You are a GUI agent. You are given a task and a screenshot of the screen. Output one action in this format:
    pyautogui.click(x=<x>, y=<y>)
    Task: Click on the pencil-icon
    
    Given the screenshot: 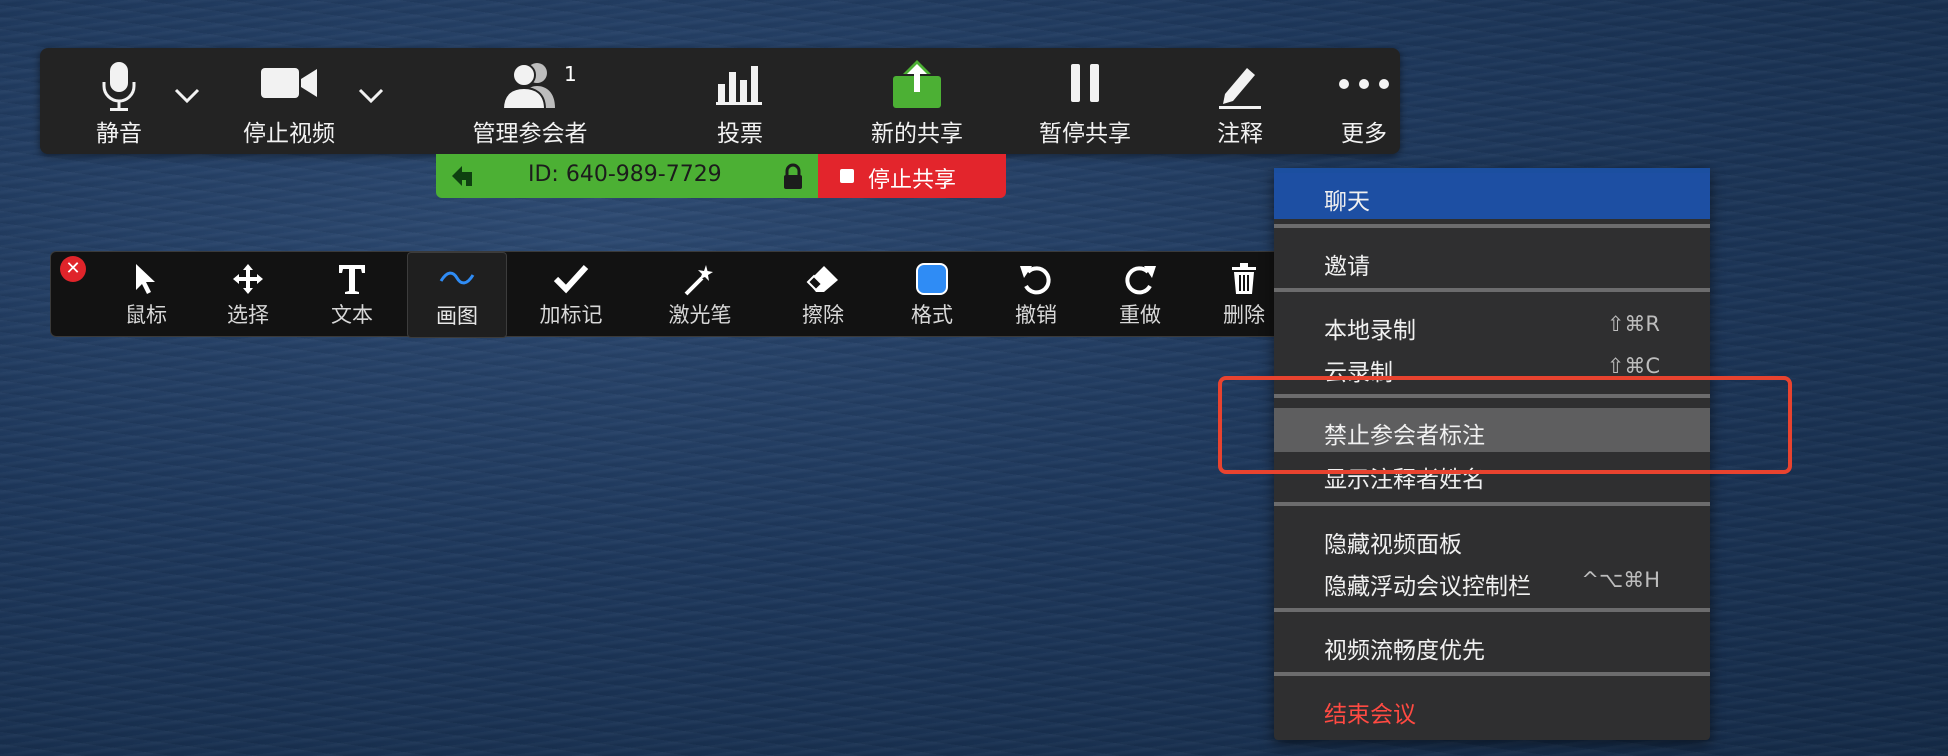 What is the action you would take?
    pyautogui.click(x=1240, y=88)
    